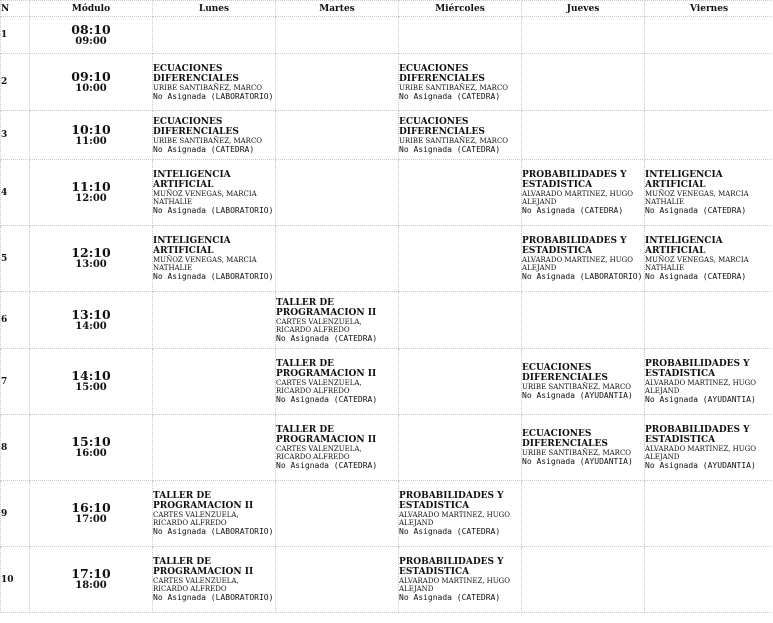  Describe the element at coordinates (91, 579) in the screenshot. I see `module-time: 17:10 18:00` at that location.